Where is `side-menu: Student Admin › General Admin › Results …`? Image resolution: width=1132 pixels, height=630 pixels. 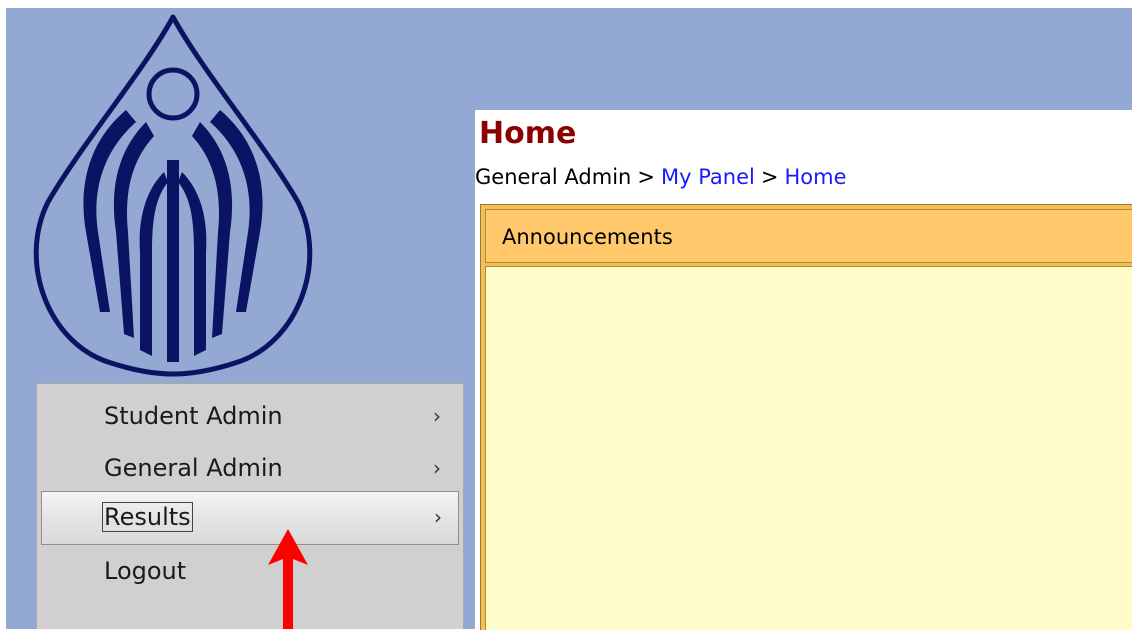 side-menu: Student Admin › General Admin › Results … is located at coordinates (250, 506).